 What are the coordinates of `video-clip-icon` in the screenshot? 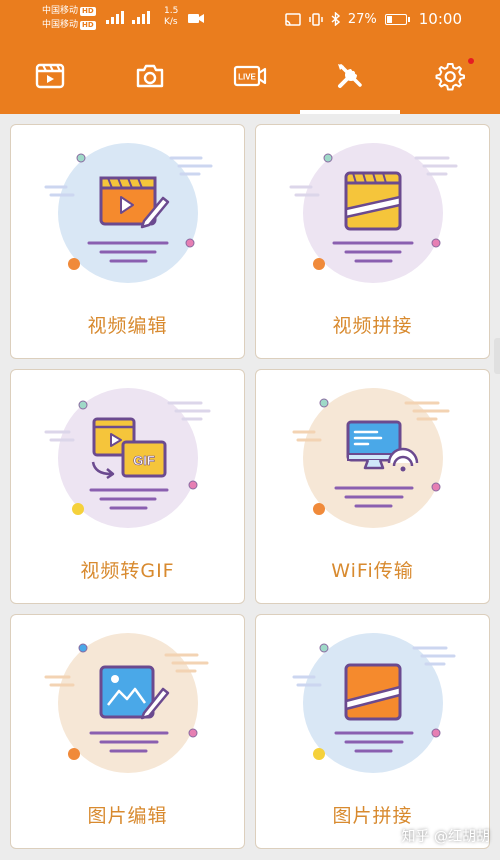 It's located at (50, 76).